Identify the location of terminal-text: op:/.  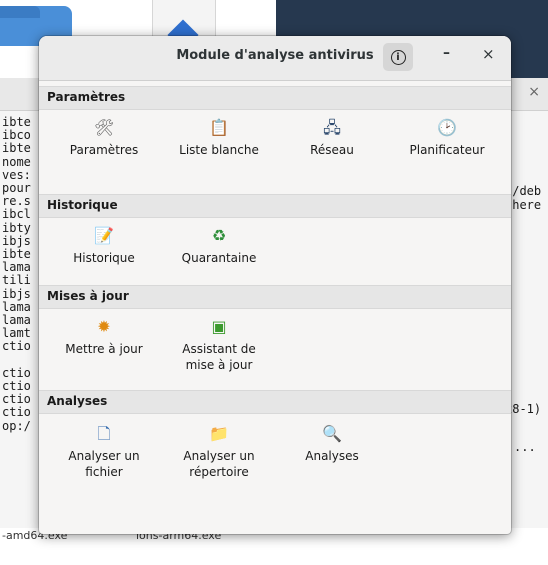
(16, 425).